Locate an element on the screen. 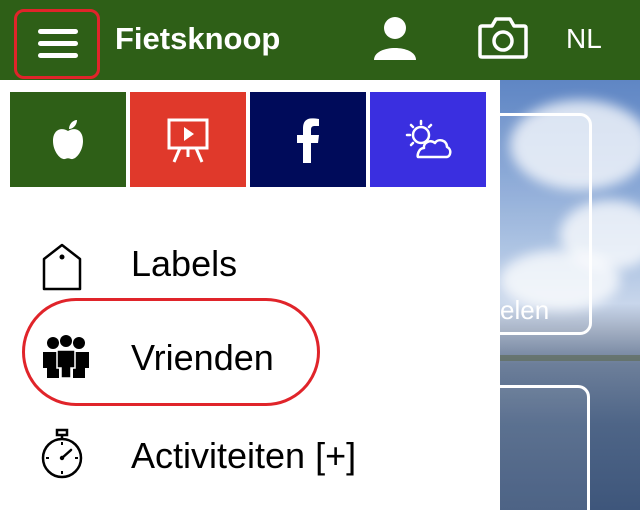  menu-item-activiteiten: Activiteiten [+] is located at coordinates (250, 454).